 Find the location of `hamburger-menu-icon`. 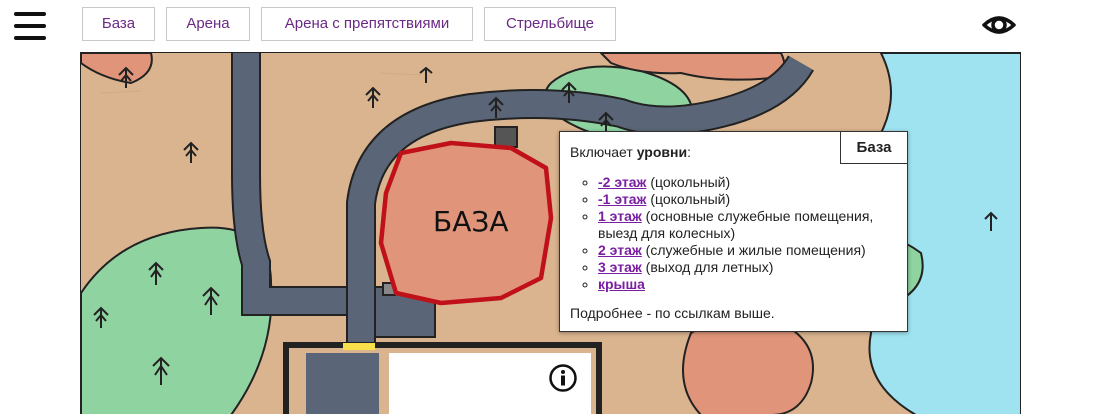

hamburger-menu-icon is located at coordinates (30, 26).